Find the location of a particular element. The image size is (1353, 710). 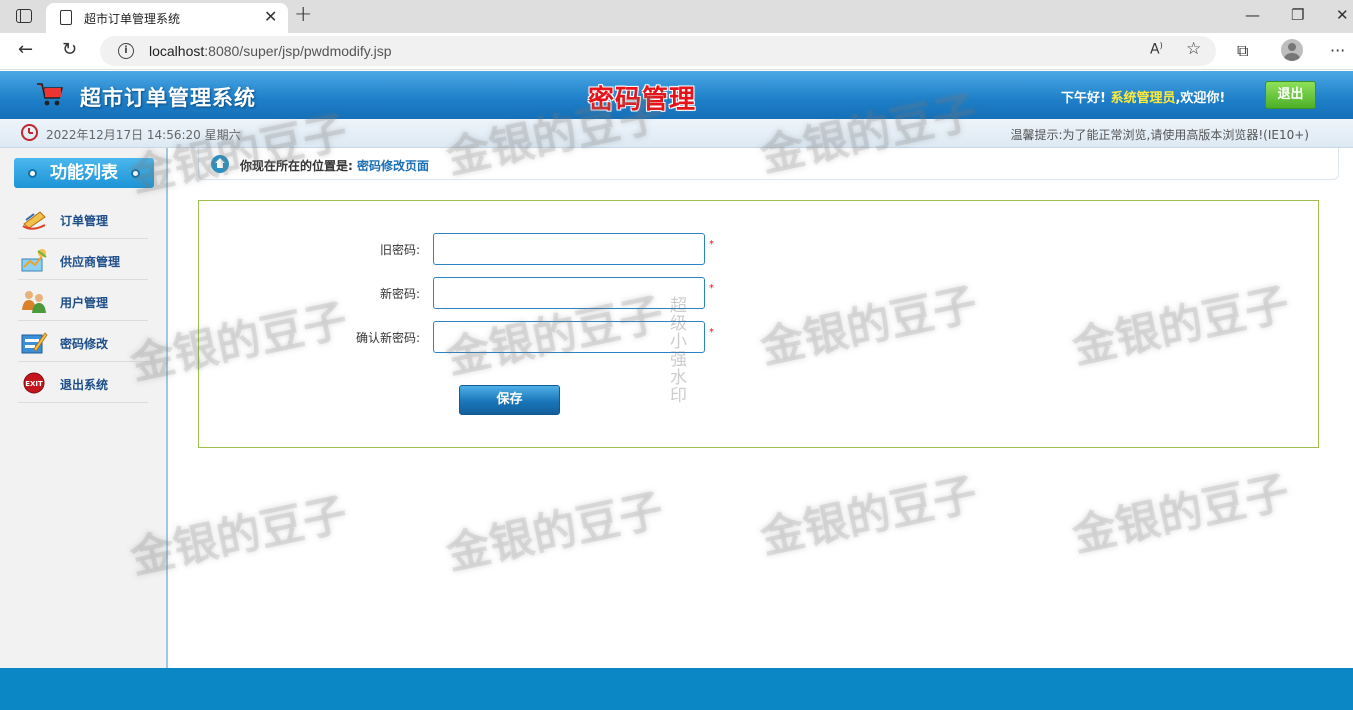

user-greeting: 下午好! 系统管理员,欢迎你! is located at coordinates (1143, 98).